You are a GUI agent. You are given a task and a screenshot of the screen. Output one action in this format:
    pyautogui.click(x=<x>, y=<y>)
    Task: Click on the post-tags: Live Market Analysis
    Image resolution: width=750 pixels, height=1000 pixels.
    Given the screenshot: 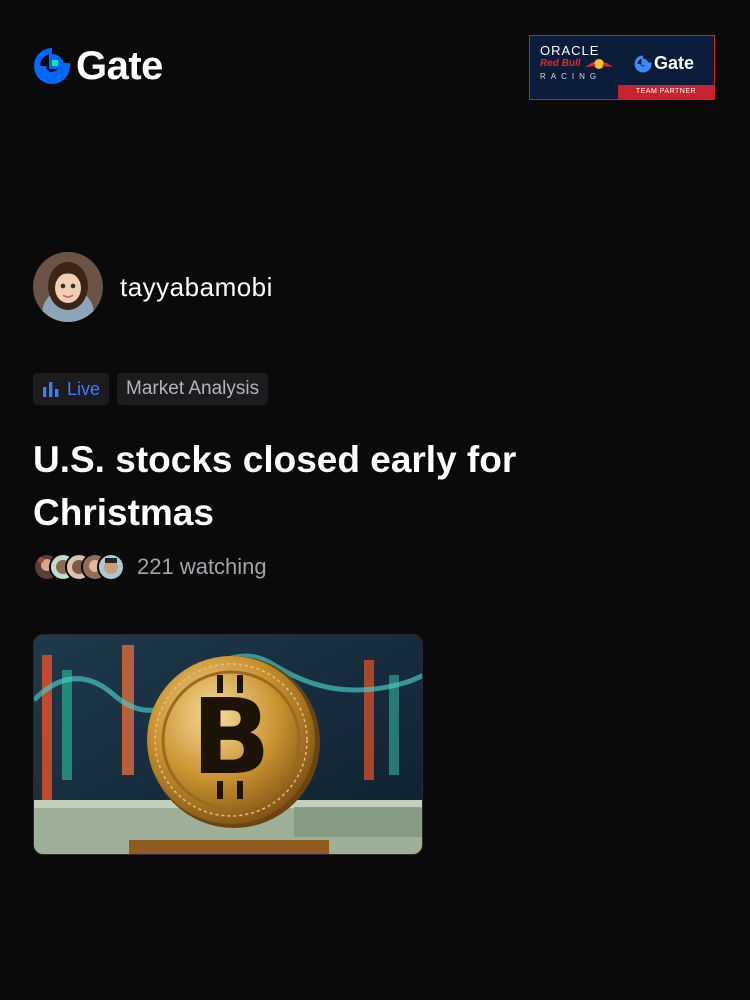 What is the action you would take?
    pyautogui.click(x=151, y=389)
    